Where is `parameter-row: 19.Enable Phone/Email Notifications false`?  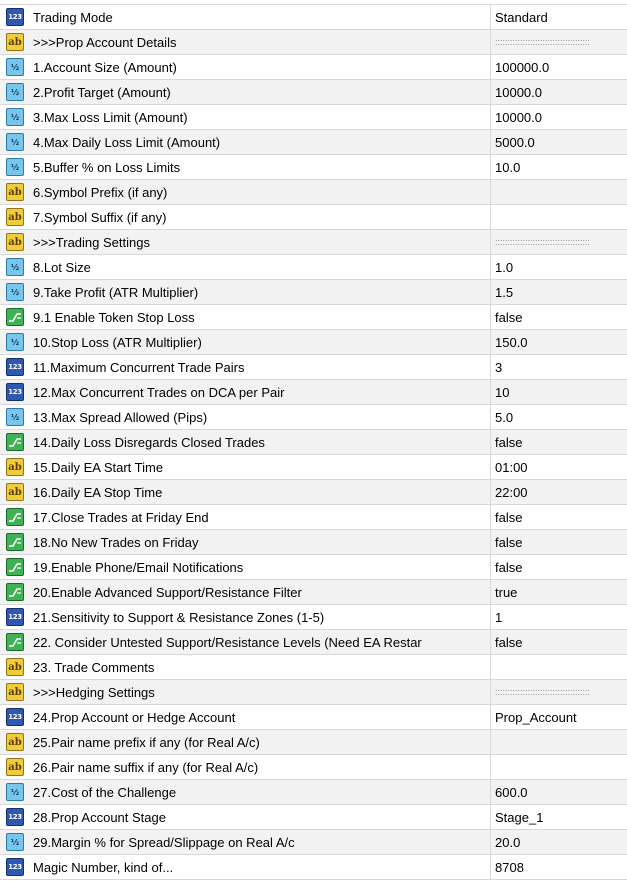 parameter-row: 19.Enable Phone/Email Notifications false is located at coordinates (313, 567).